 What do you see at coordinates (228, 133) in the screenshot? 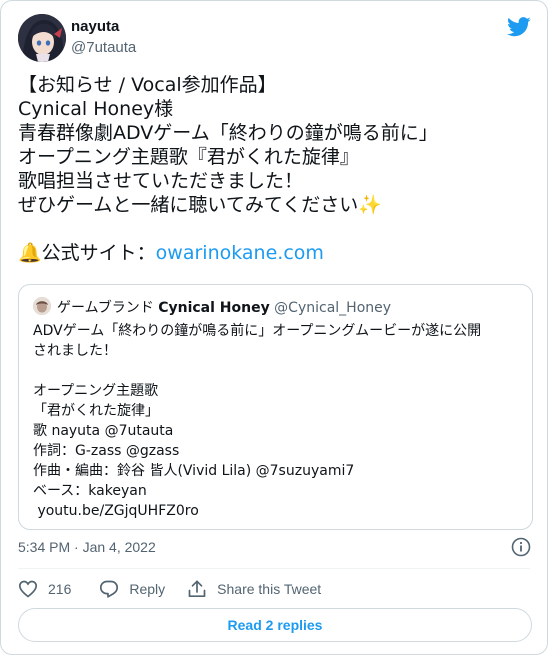
I see `tweet-line: 青春群像劇ADVゲーム「終わりの鐘が鳴る前に」` at bounding box center [228, 133].